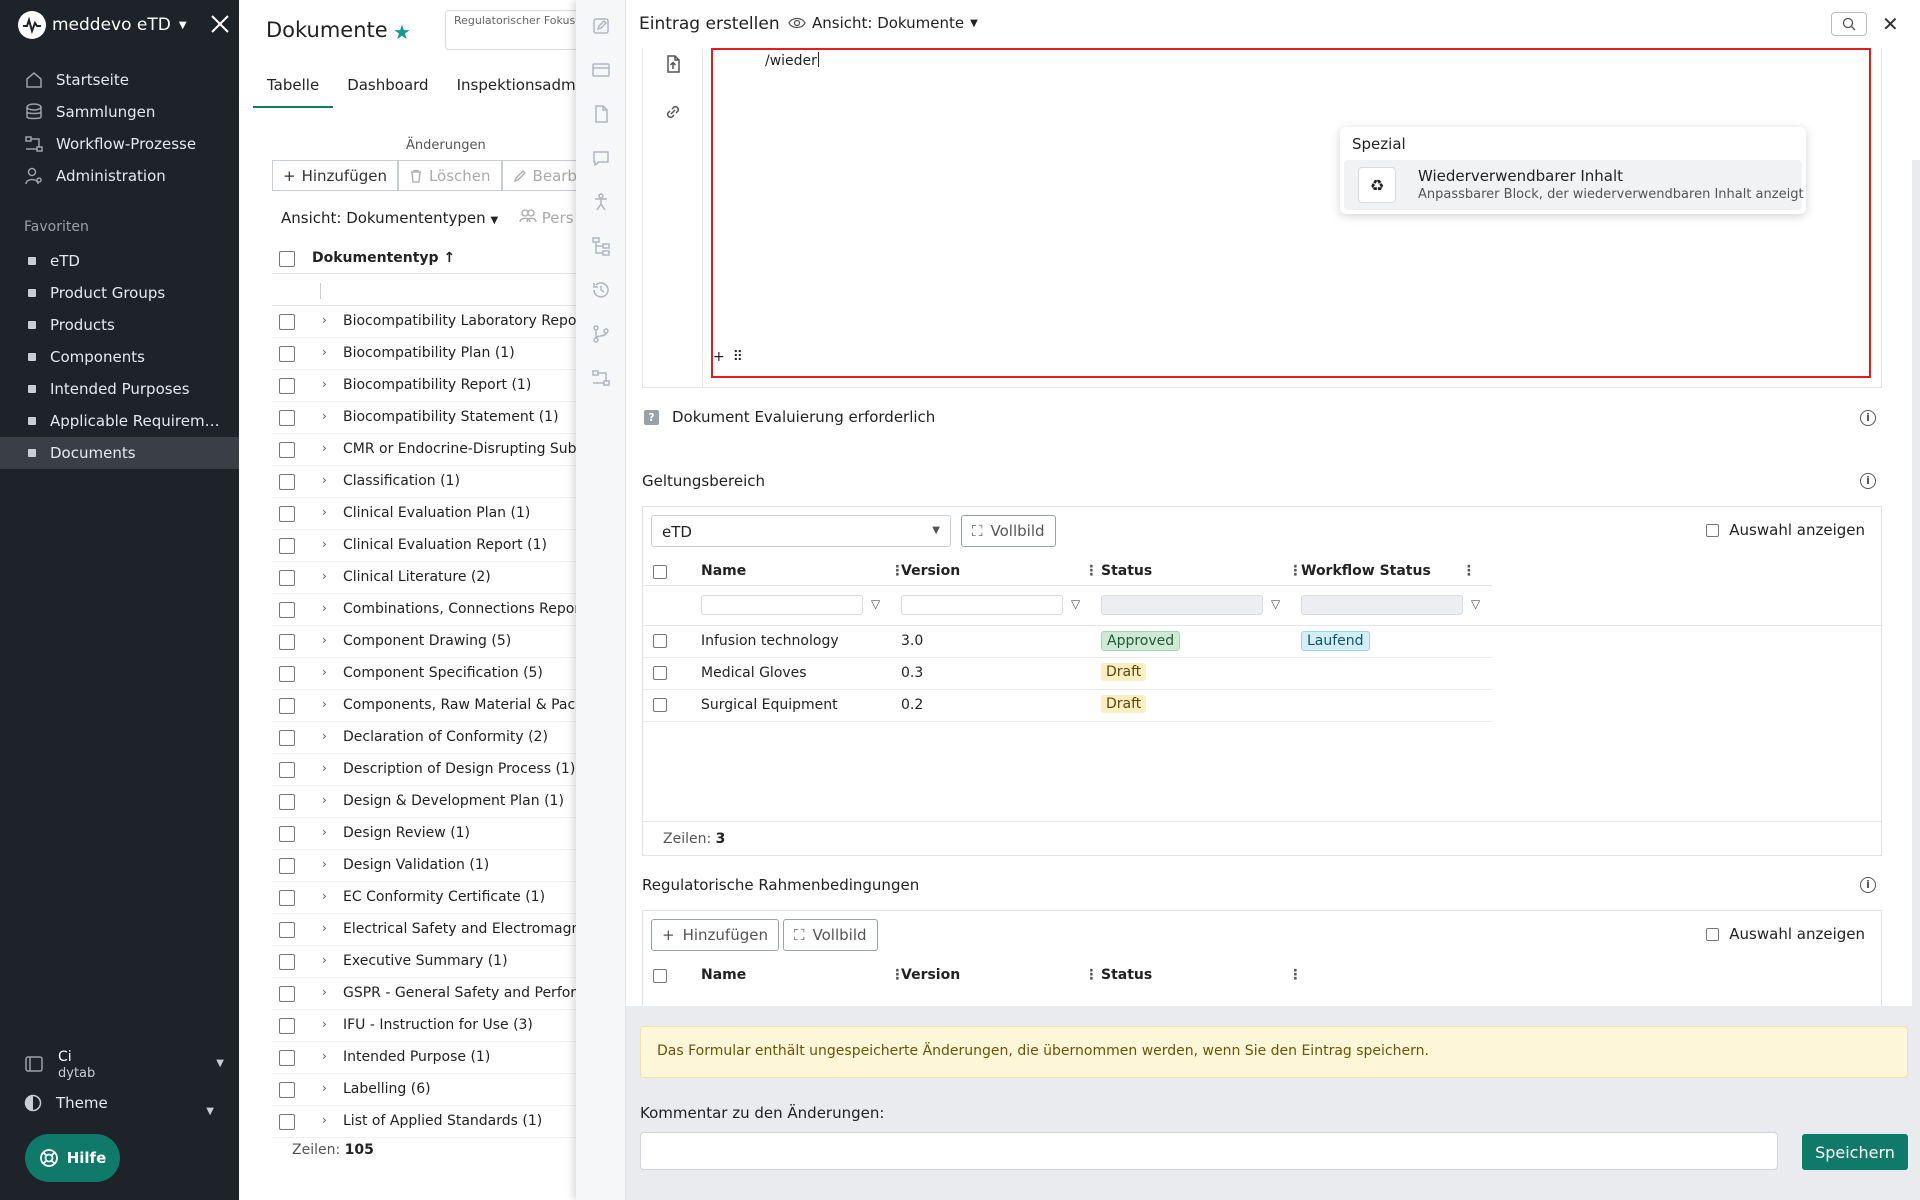  Describe the element at coordinates (673, 112) in the screenshot. I see `link-icon` at that location.